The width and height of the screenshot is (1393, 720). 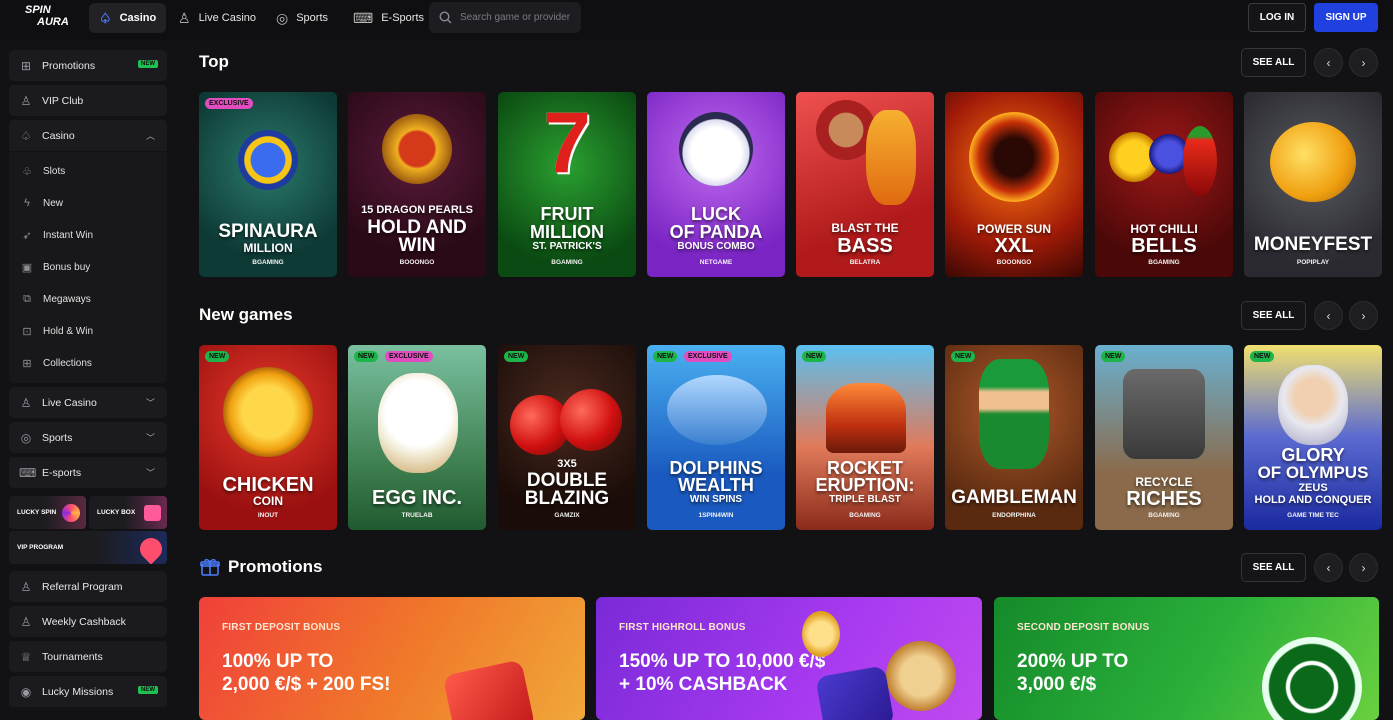 I want to click on game-card: MONEYFEST POPIPLAY, so click(x=1313, y=184).